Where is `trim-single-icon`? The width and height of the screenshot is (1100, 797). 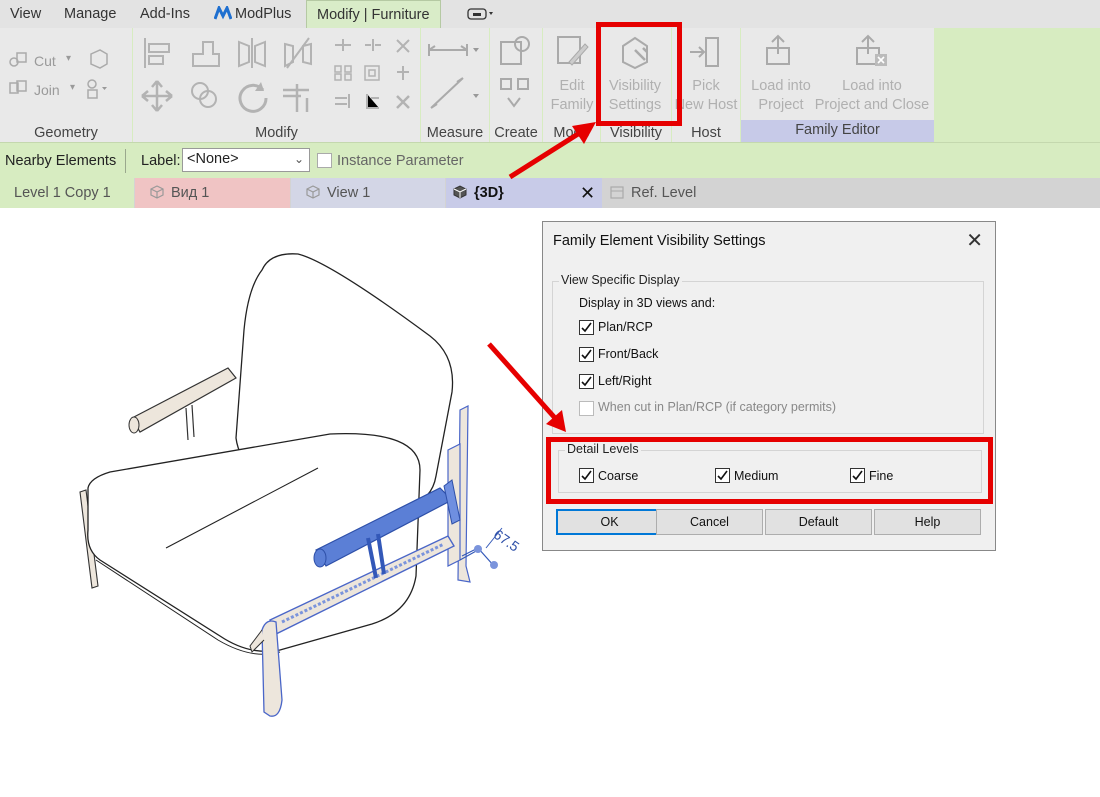 trim-single-icon is located at coordinates (373, 101).